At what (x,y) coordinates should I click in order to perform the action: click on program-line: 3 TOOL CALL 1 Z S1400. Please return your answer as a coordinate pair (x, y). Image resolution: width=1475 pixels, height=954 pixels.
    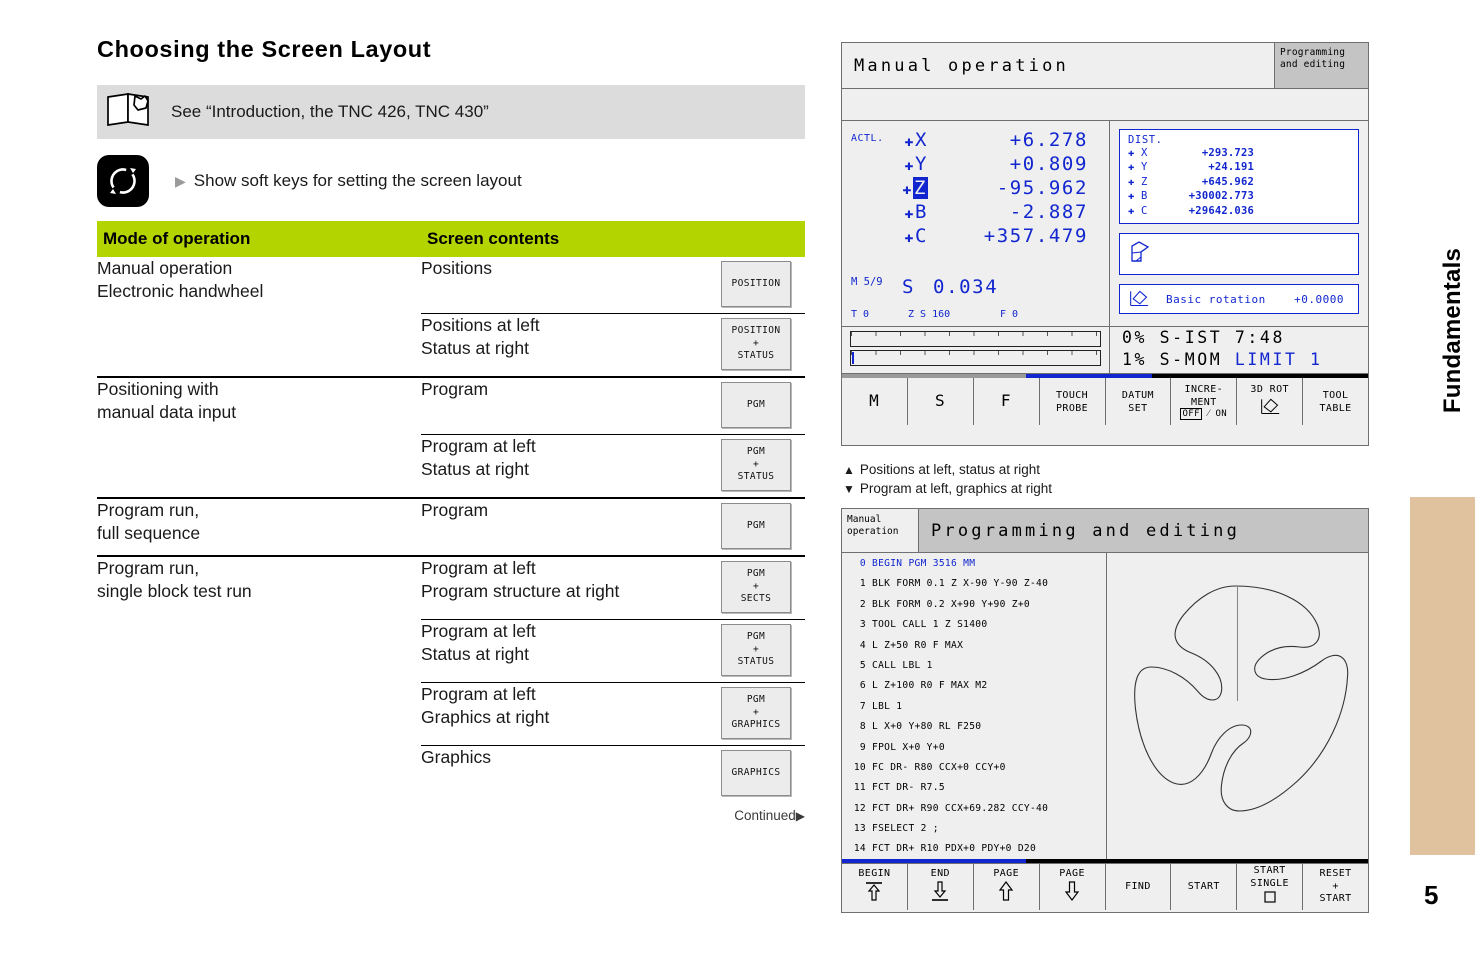
    Looking at the image, I should click on (977, 630).